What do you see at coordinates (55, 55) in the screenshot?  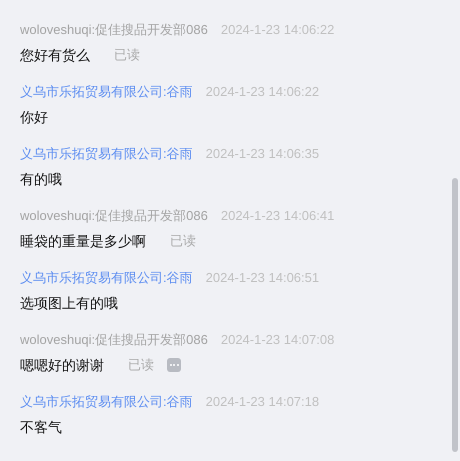 I see `message-text: 您好有货么` at bounding box center [55, 55].